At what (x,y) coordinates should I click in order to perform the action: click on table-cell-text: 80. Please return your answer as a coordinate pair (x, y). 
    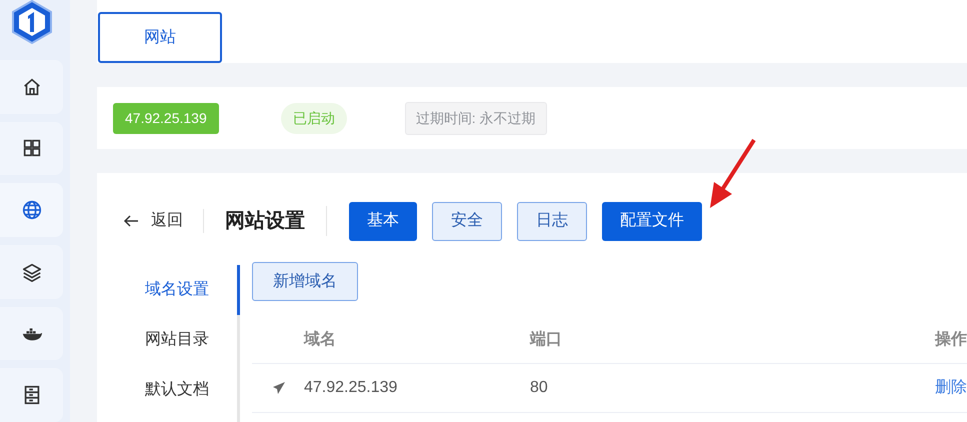
    Looking at the image, I should click on (539, 388).